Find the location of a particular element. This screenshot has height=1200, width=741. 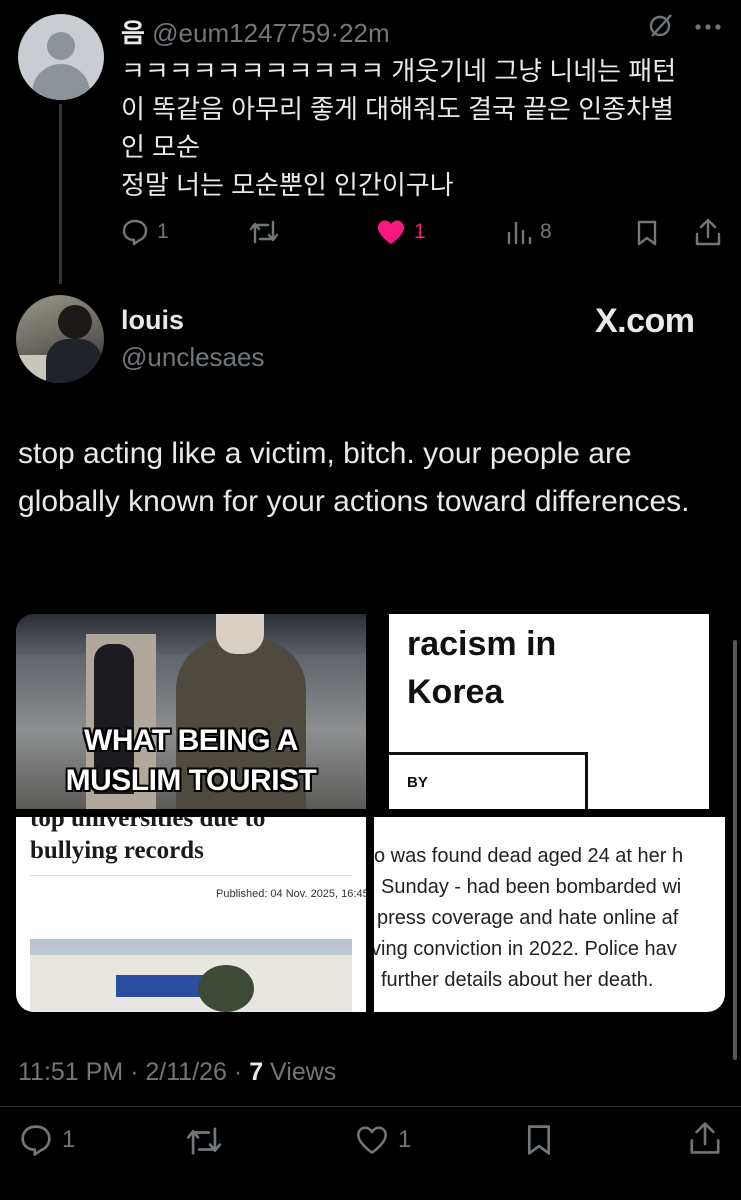

tile3-tree is located at coordinates (226, 988).